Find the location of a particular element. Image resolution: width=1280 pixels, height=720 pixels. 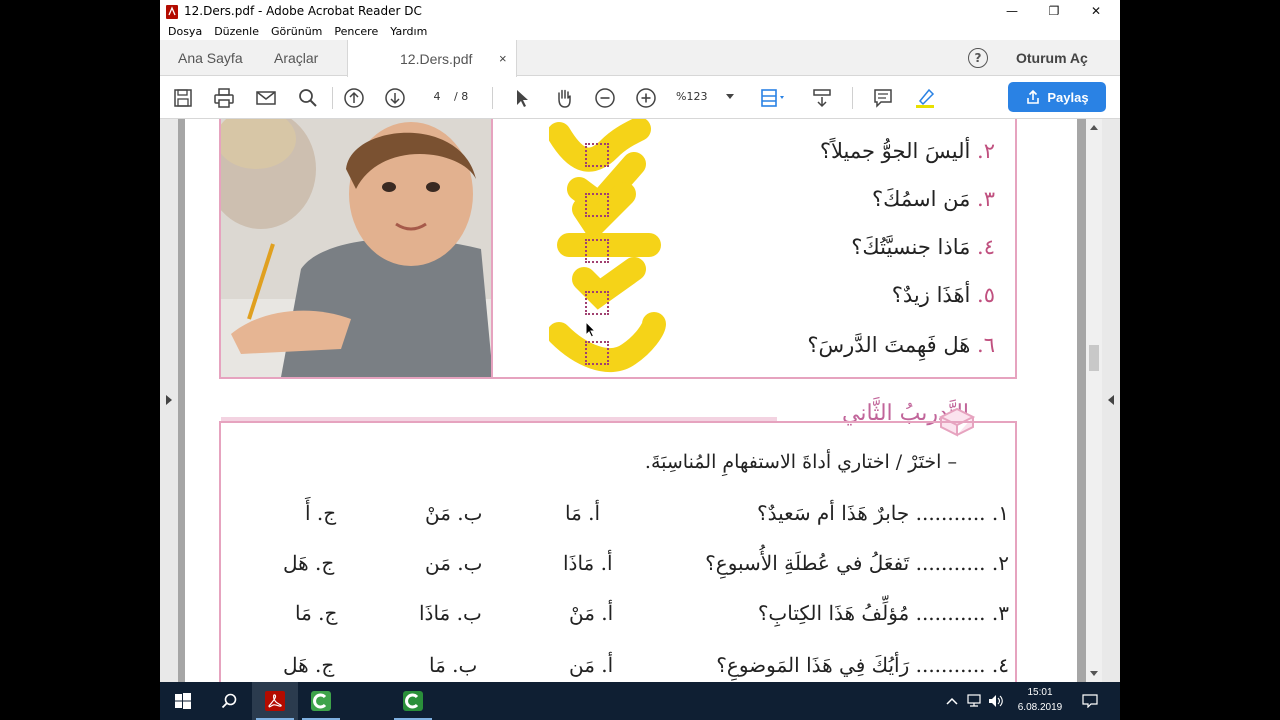

close-window-button: ✕ is located at coordinates (1096, 11).